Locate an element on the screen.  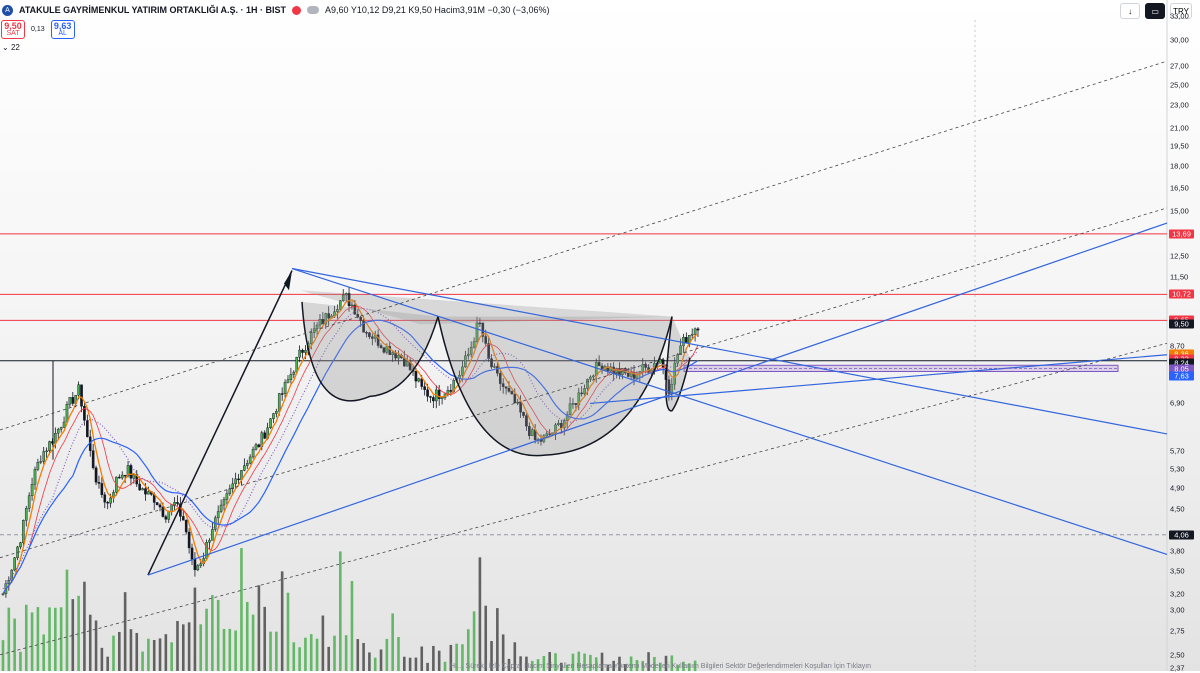
price-axis-tick: 16,50 is located at coordinates (1179, 188).